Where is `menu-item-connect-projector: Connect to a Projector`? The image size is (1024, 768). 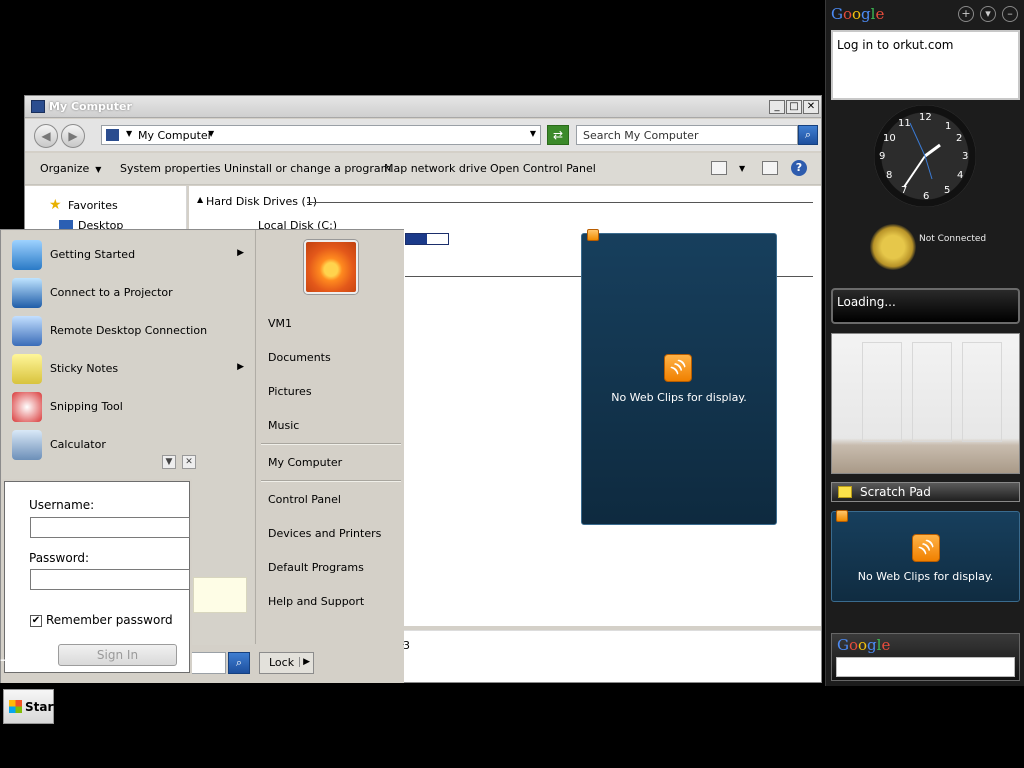
menu-item-connect-projector: Connect to a Projector is located at coordinates (130, 293).